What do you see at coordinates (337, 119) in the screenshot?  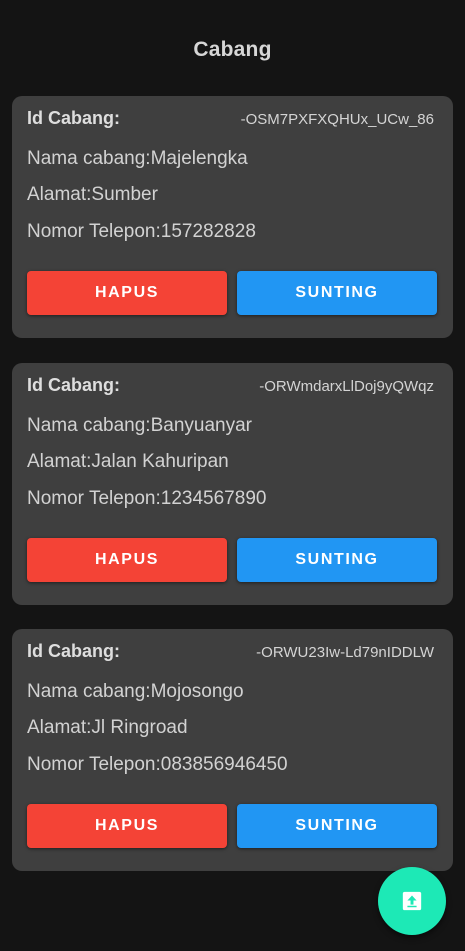 I see `branch-id-value: -OSM7PXFXQHUx_UCw_86` at bounding box center [337, 119].